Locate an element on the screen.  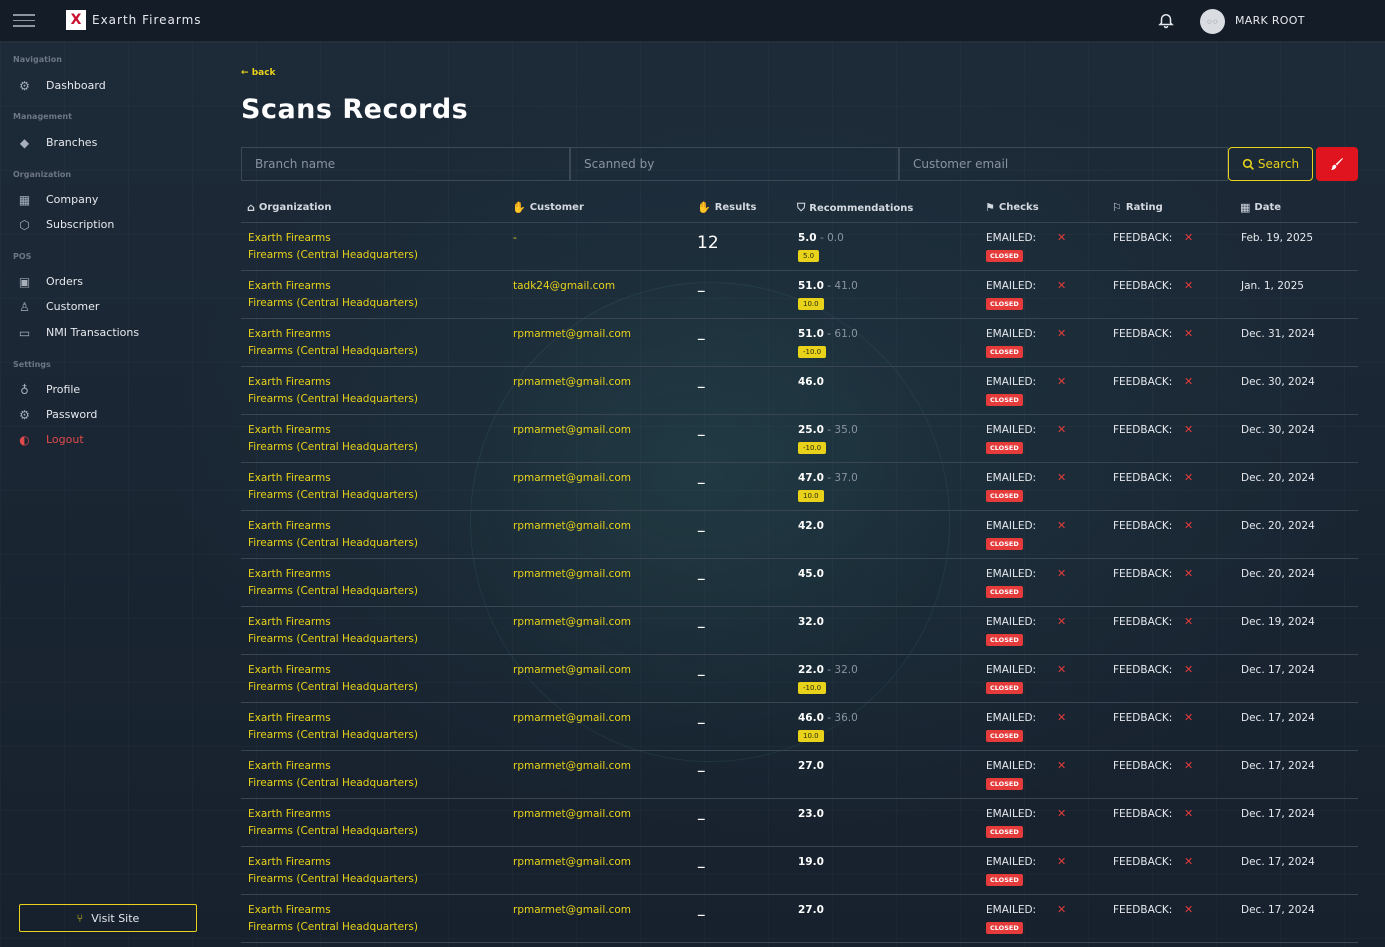
scanned-by-input is located at coordinates (734, 164).